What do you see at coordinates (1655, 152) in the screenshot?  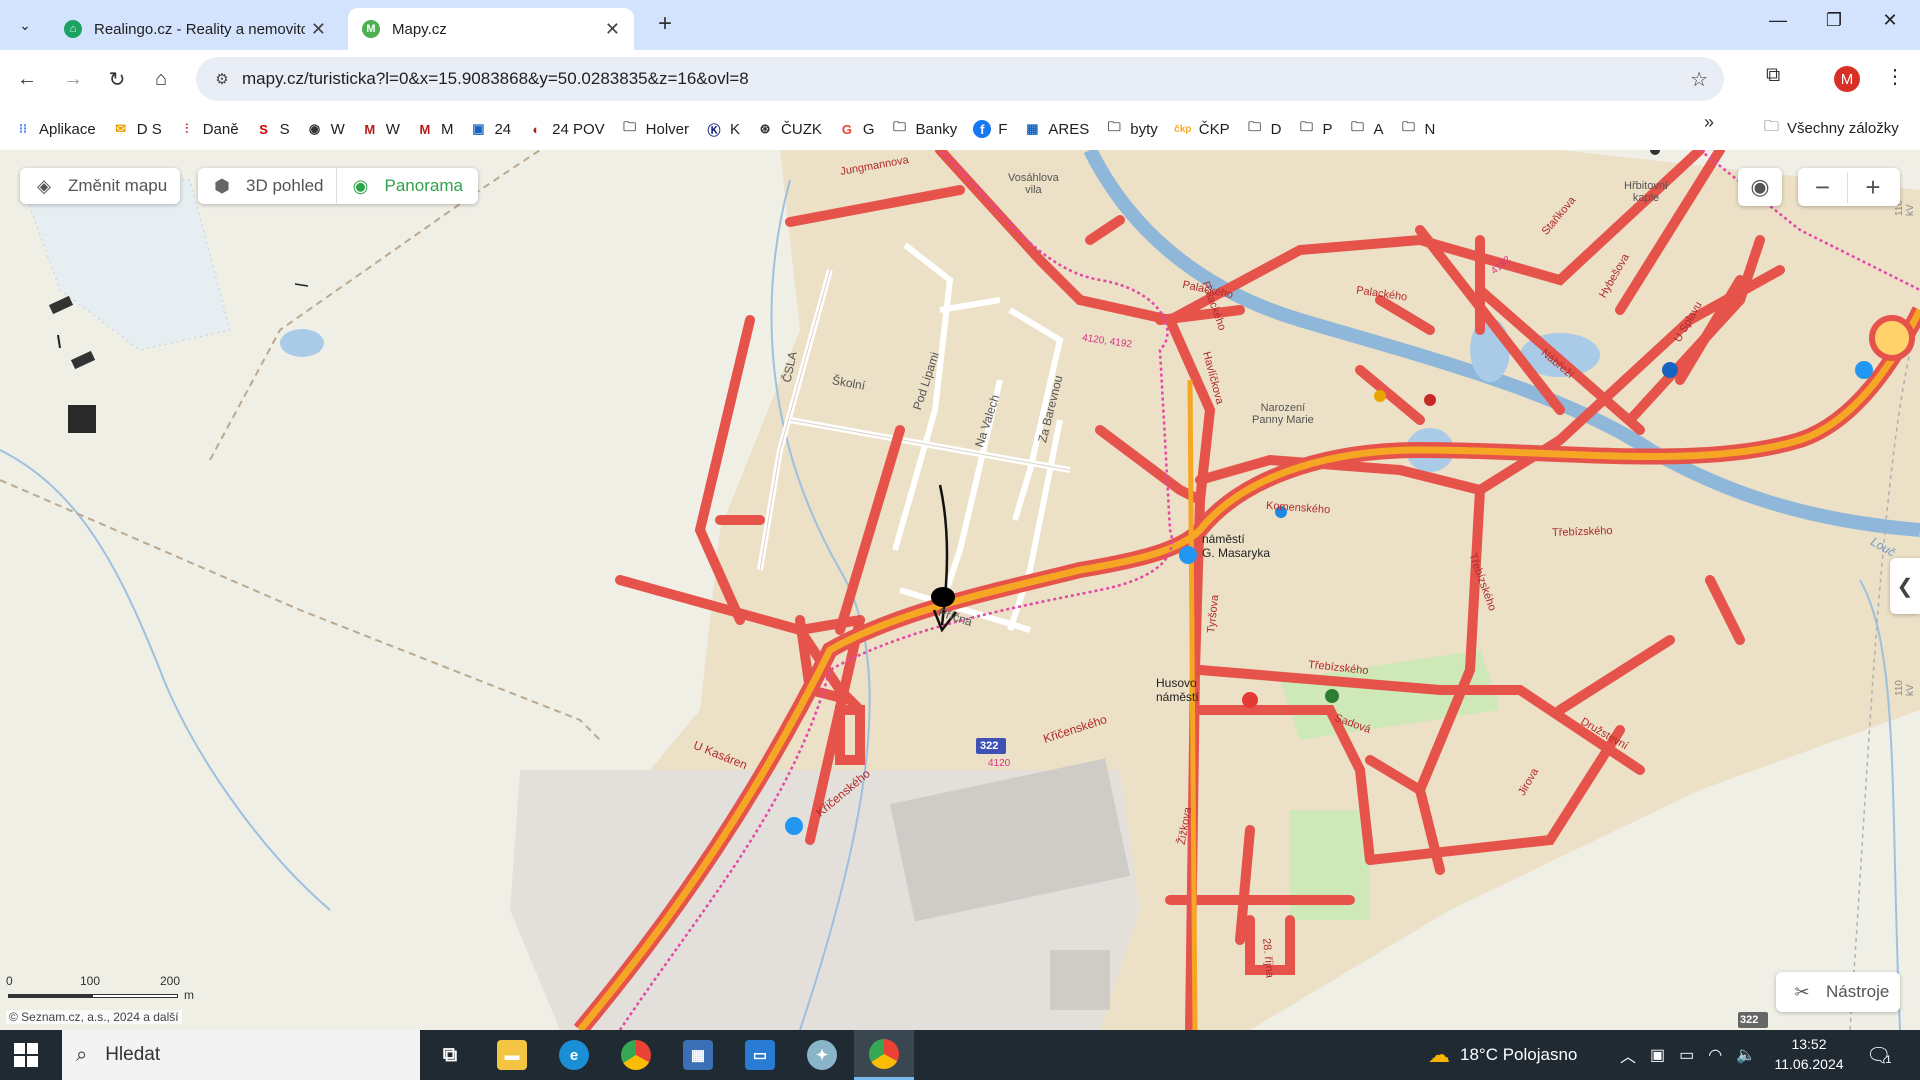 I see `chapel-icon` at bounding box center [1655, 152].